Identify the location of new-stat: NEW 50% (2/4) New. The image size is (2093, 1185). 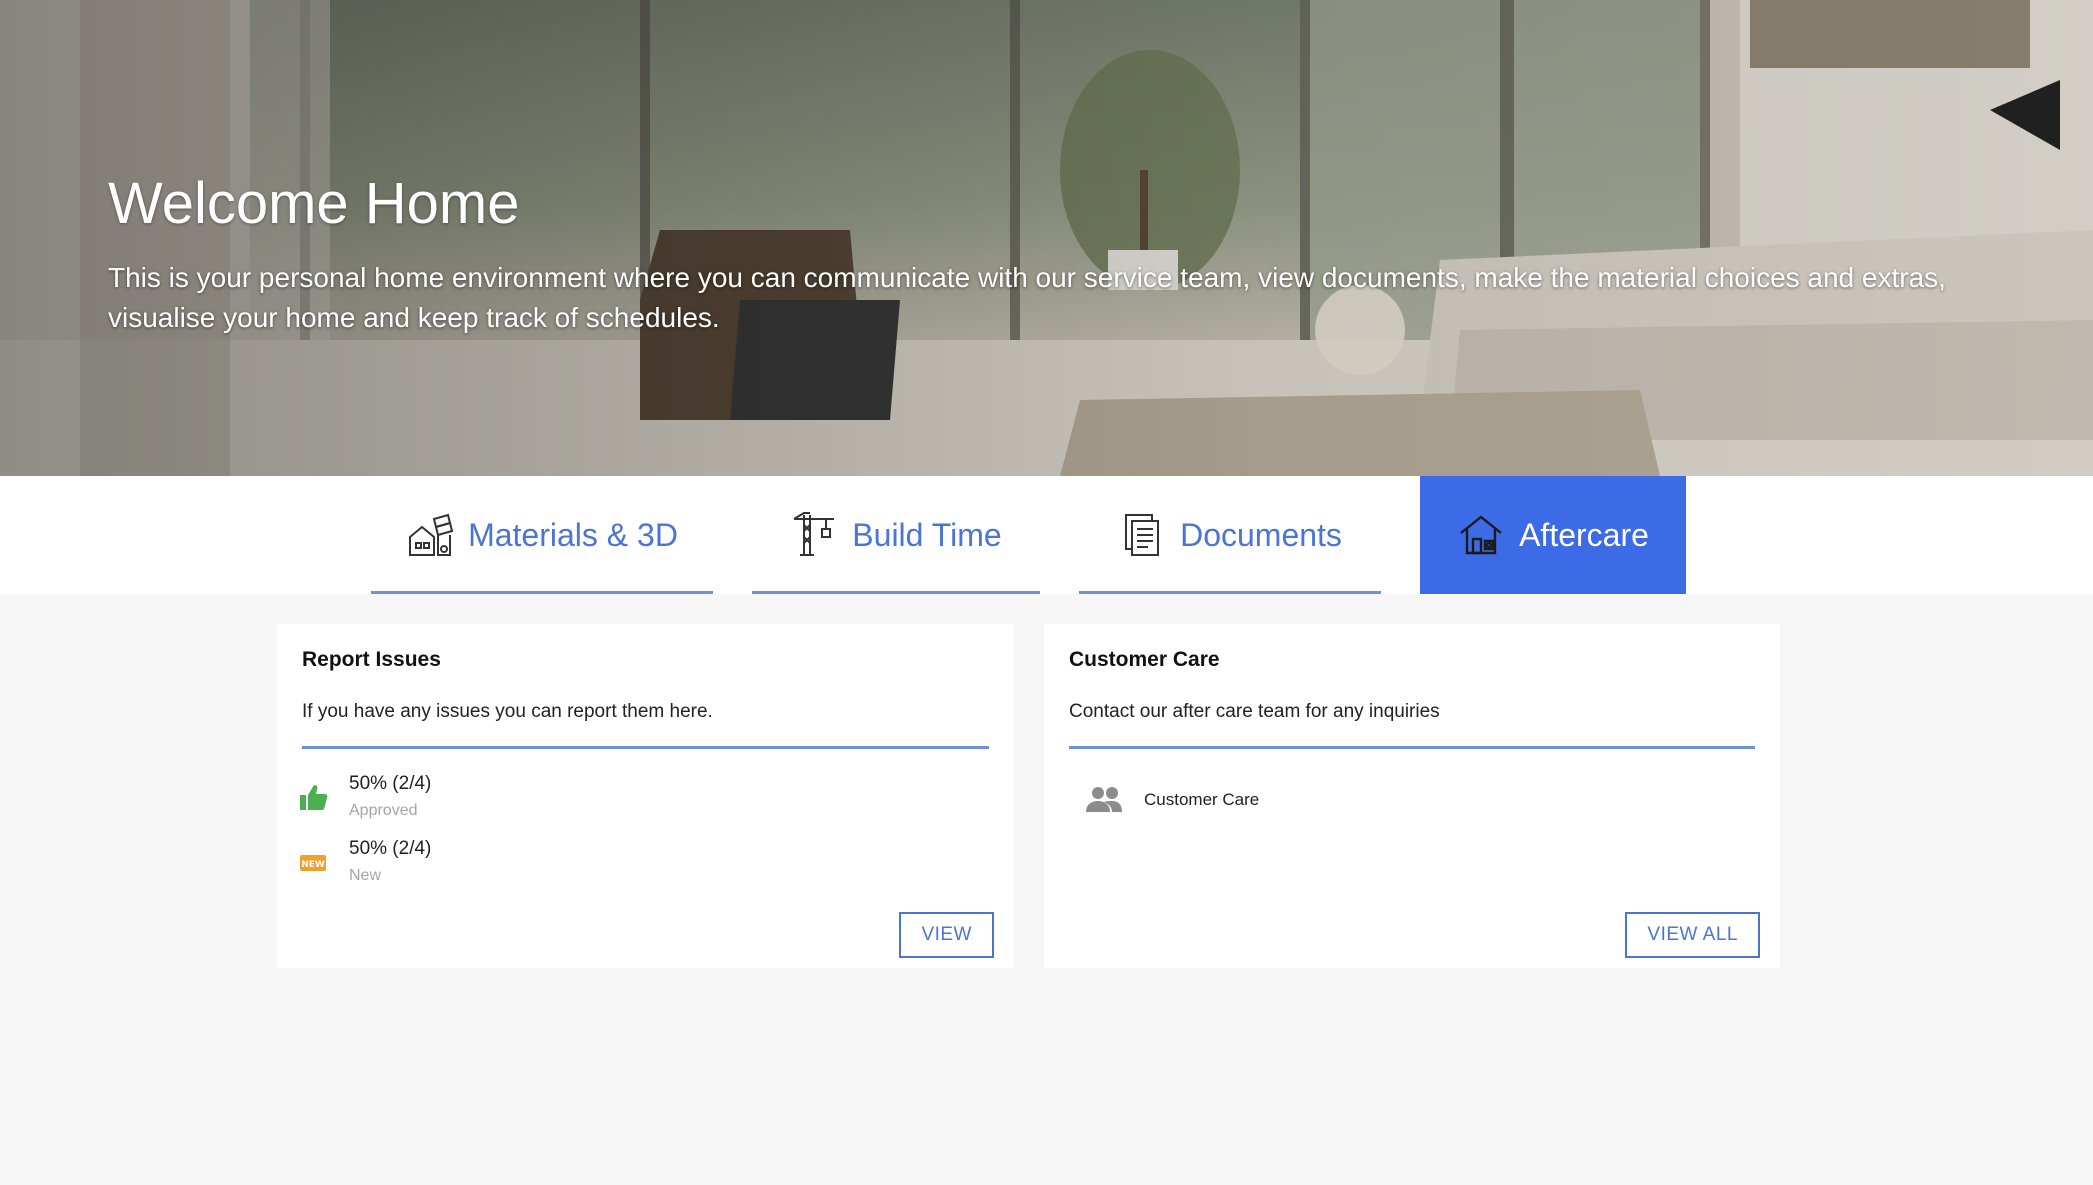
(364, 864).